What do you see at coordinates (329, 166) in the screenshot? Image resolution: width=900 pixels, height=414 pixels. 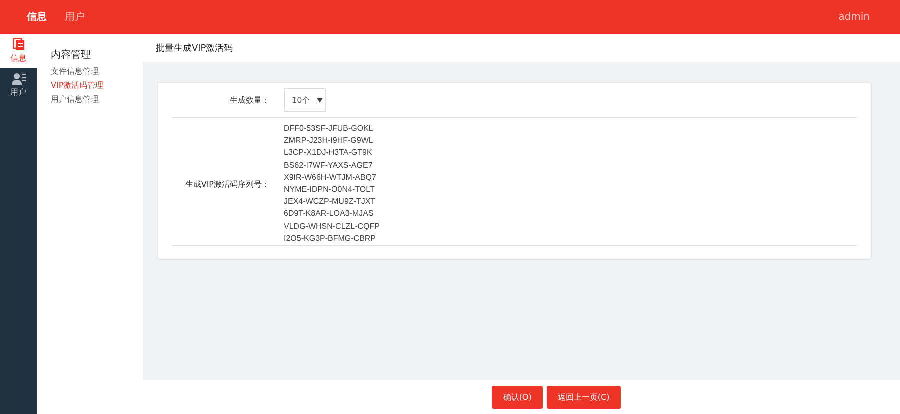 I see `code-text: BS62-I7WF-YAXS-AGE7` at bounding box center [329, 166].